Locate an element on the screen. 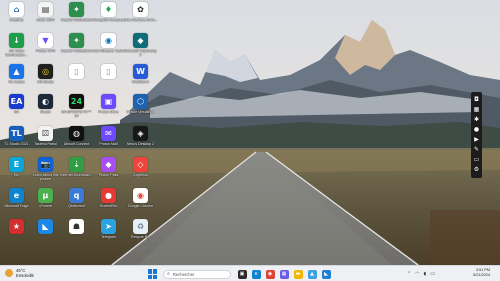 The height and width of the screenshot is (281, 500). desktop-icon: ▤ editor 2024 is located at coordinates (45, 17).